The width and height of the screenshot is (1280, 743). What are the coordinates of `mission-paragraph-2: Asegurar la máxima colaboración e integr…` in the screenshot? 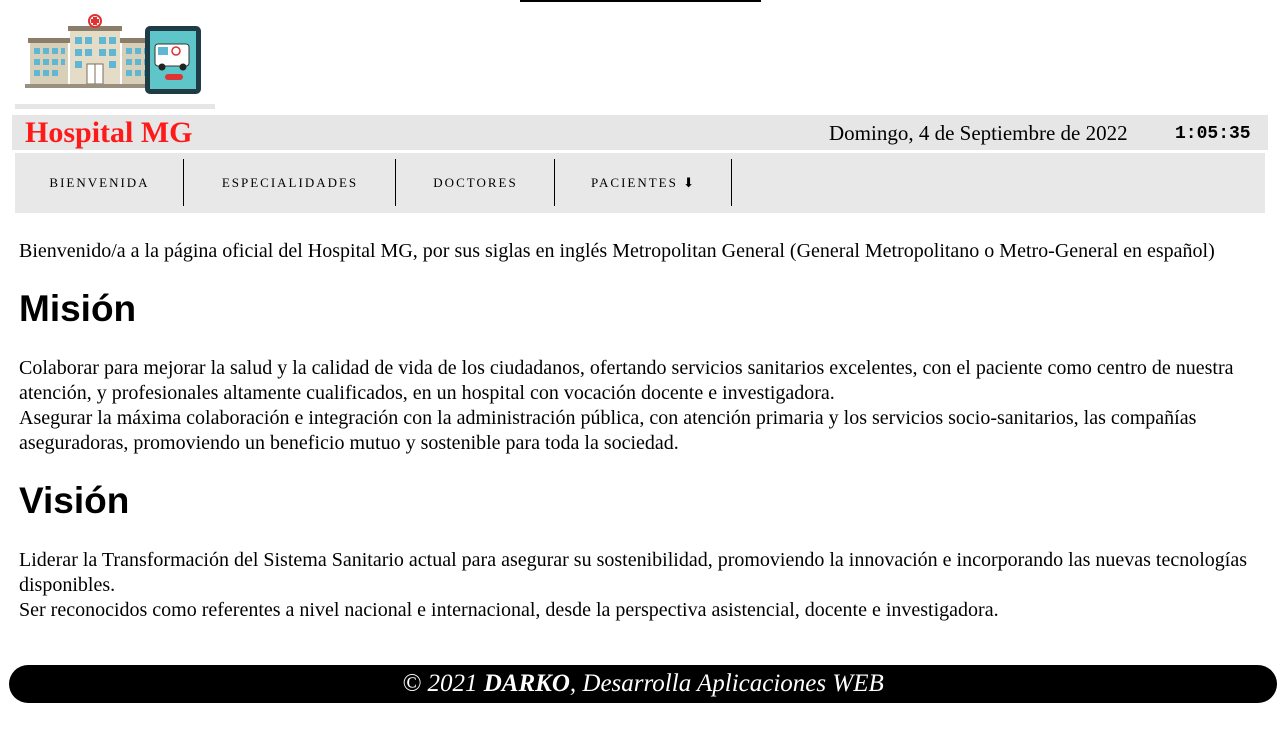 It's located at (608, 430).